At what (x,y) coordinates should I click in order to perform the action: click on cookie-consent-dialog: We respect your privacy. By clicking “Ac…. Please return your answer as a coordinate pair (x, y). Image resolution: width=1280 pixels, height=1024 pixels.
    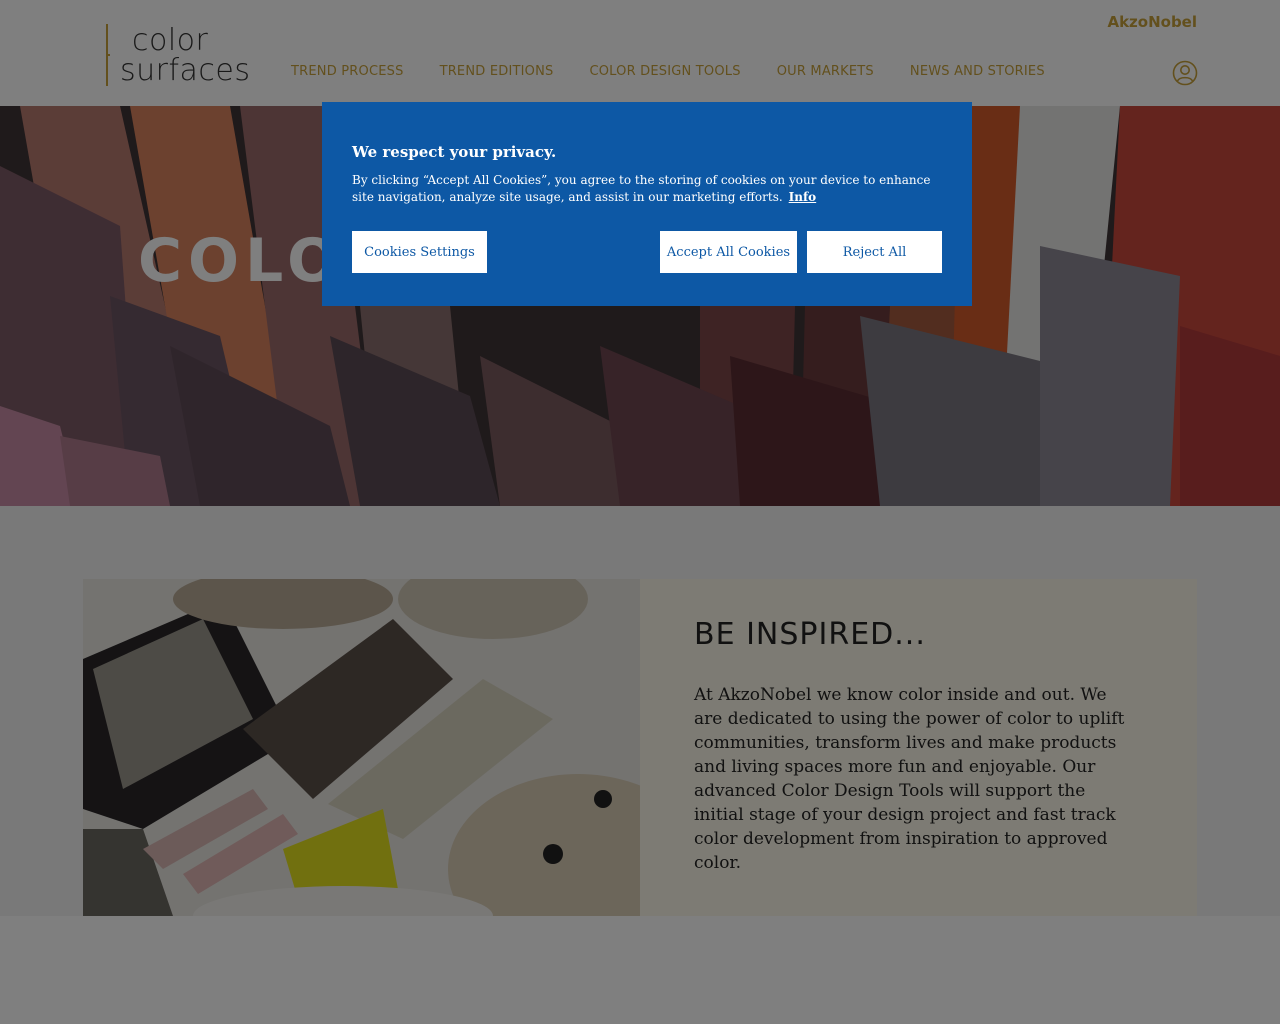
    Looking at the image, I should click on (647, 204).